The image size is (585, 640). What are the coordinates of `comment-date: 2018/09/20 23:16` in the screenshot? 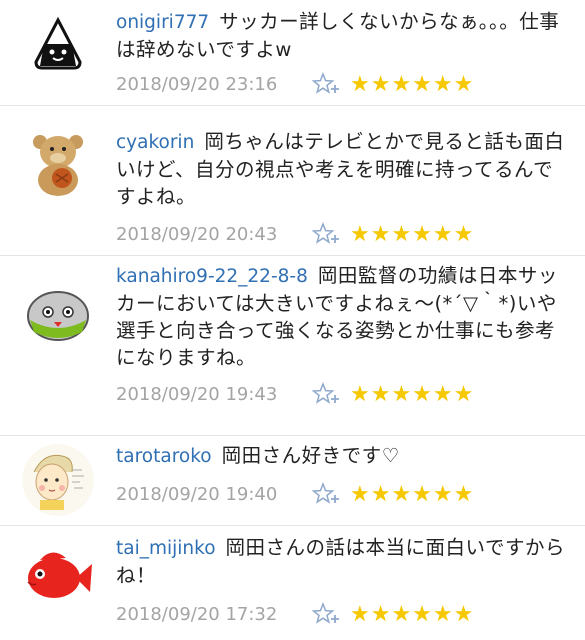 It's located at (197, 84).